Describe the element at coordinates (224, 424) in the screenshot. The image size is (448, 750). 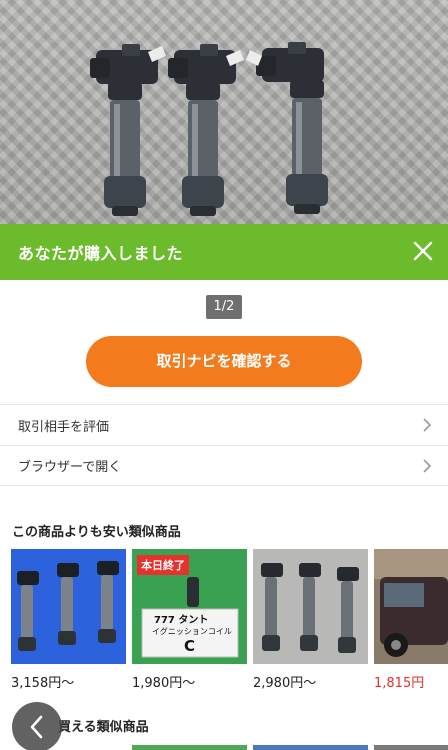
I see `menu-item-rate-partner: 取引相手を評価` at that location.